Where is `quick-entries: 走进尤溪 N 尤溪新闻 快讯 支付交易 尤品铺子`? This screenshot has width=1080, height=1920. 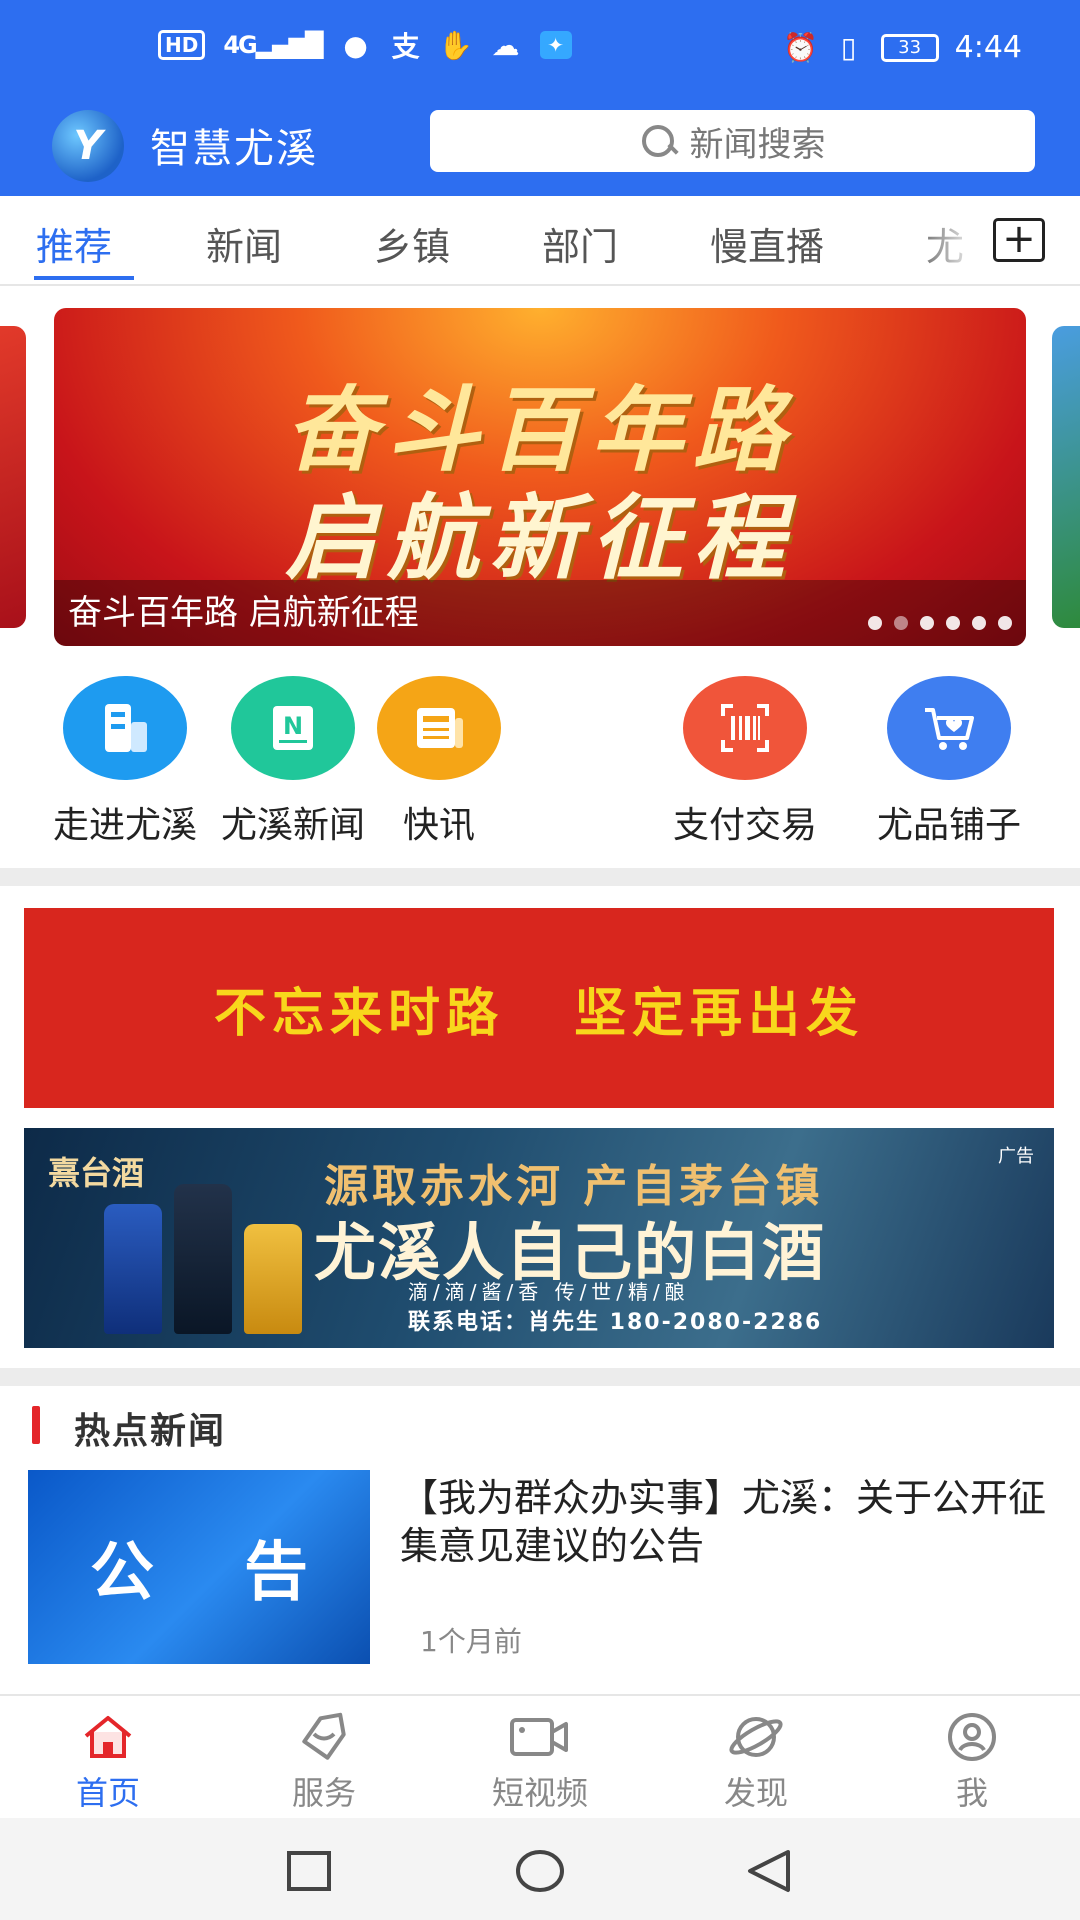 quick-entries: 走进尤溪 N 尤溪新闻 快讯 支付交易 尤品铺子 is located at coordinates (540, 771).